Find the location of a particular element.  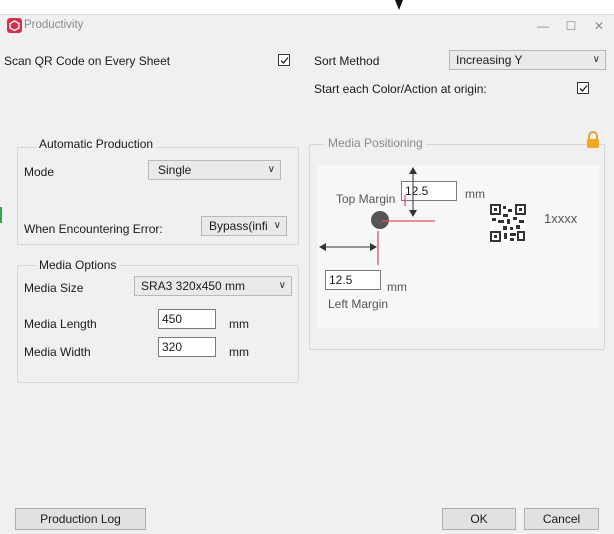

sort-method-label: Sort Method is located at coordinates (347, 61).